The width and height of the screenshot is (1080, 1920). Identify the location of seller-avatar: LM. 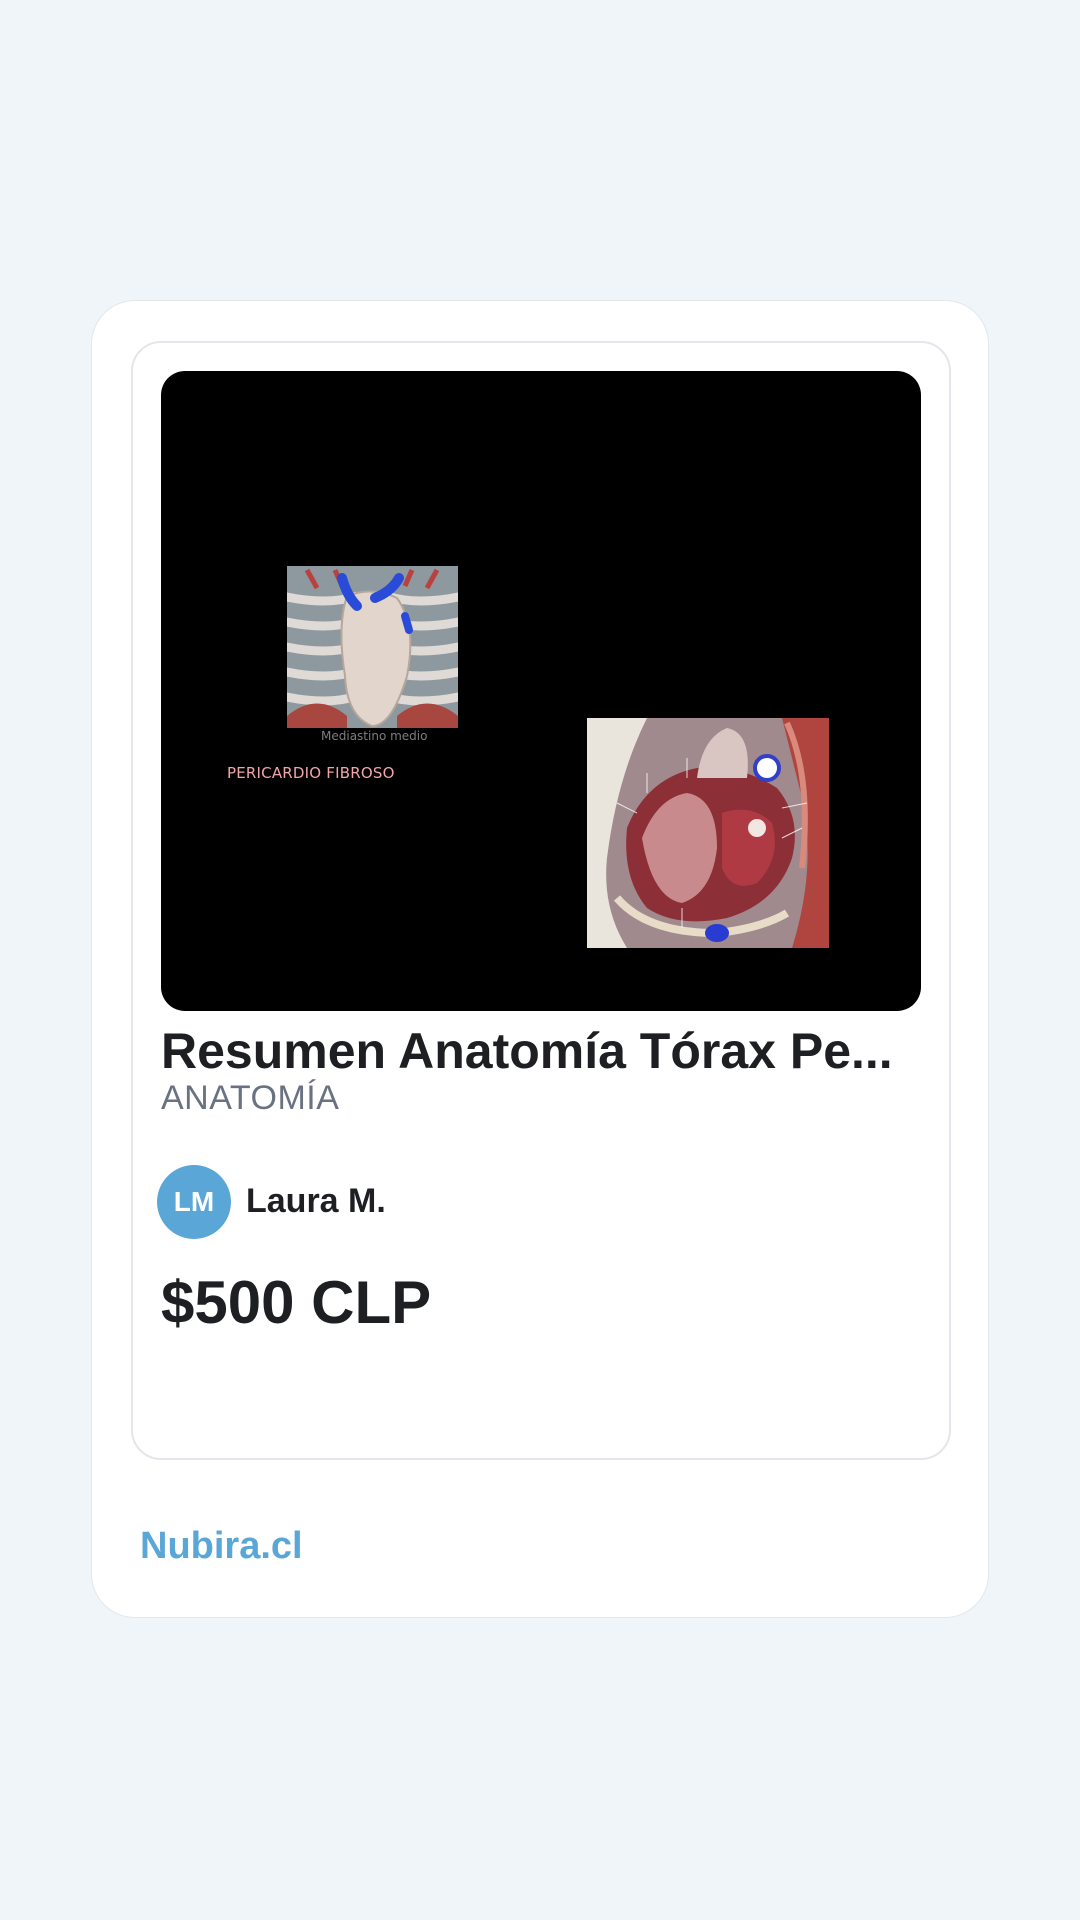
(194, 1202).